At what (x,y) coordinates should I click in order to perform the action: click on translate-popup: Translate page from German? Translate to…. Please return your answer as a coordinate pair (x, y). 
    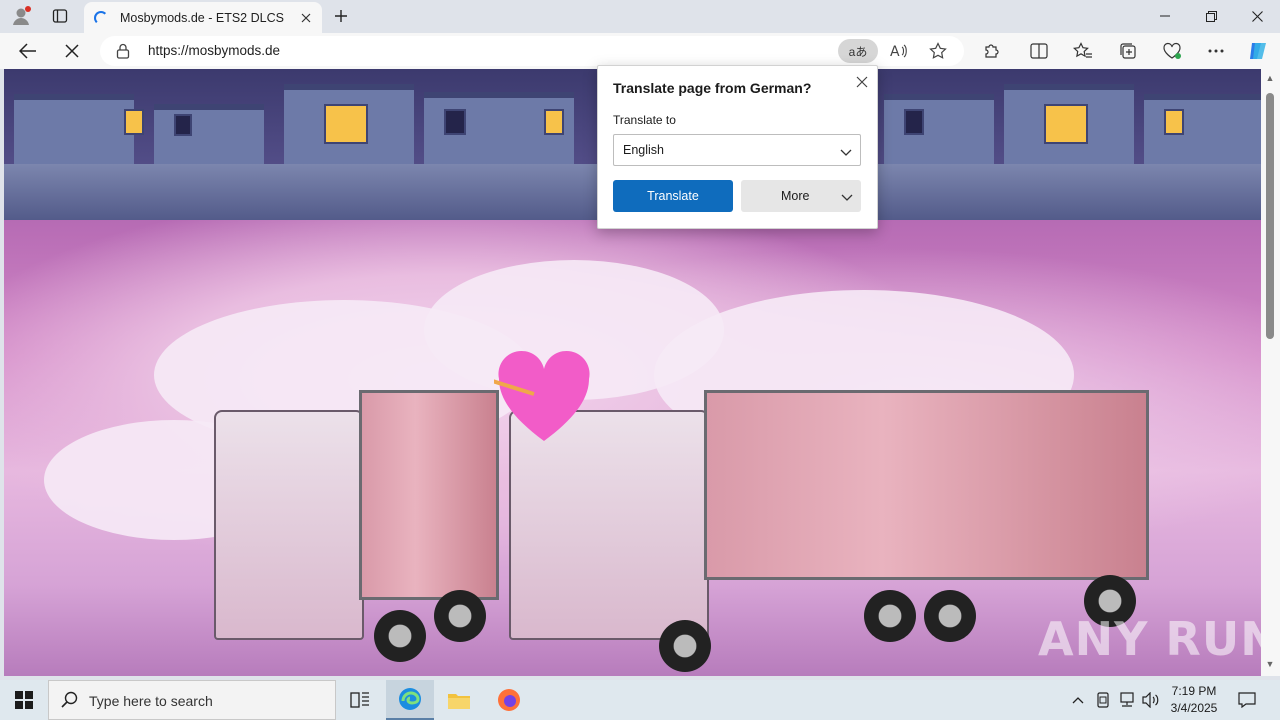
    Looking at the image, I should click on (737, 147).